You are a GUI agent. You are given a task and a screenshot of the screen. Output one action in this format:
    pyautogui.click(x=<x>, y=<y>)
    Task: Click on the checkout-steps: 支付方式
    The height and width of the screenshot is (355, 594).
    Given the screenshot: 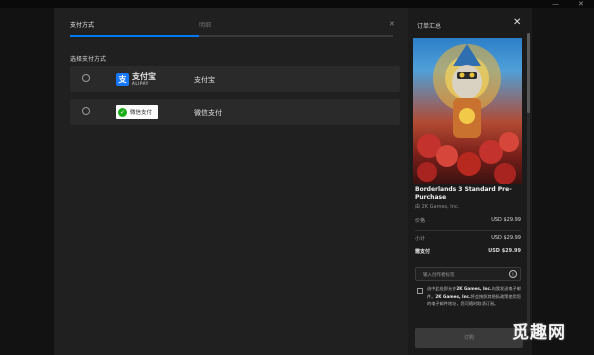 What is the action you would take?
    pyautogui.click(x=82, y=24)
    